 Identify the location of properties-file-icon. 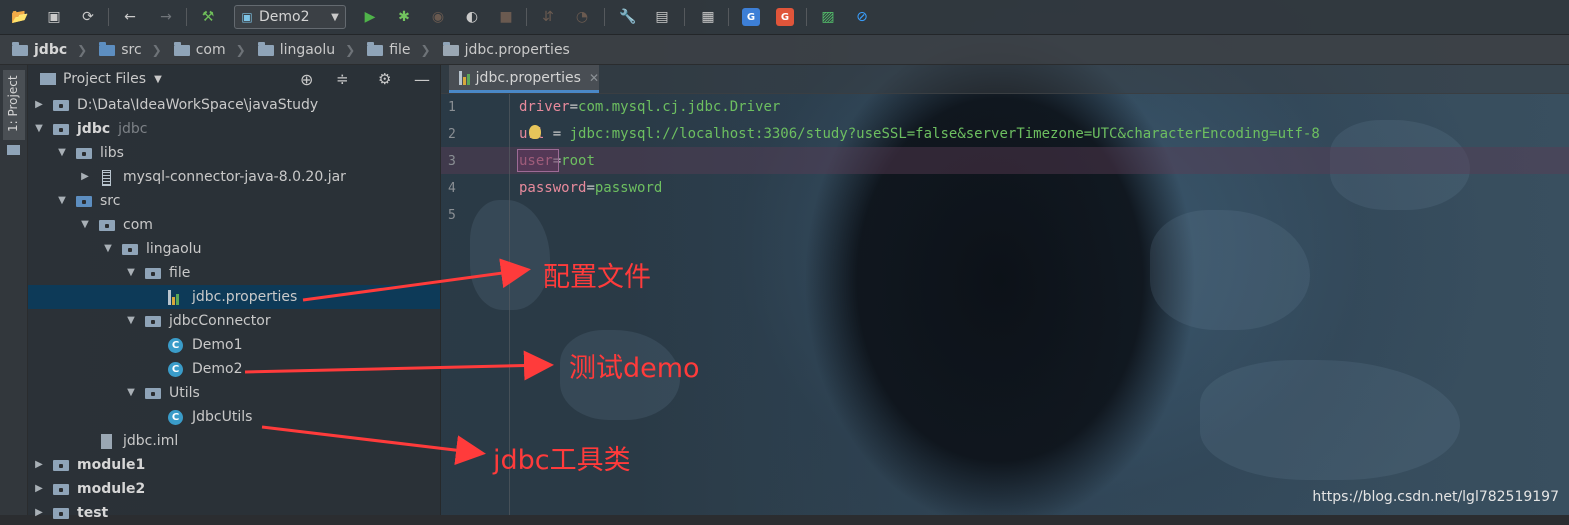
(176, 297).